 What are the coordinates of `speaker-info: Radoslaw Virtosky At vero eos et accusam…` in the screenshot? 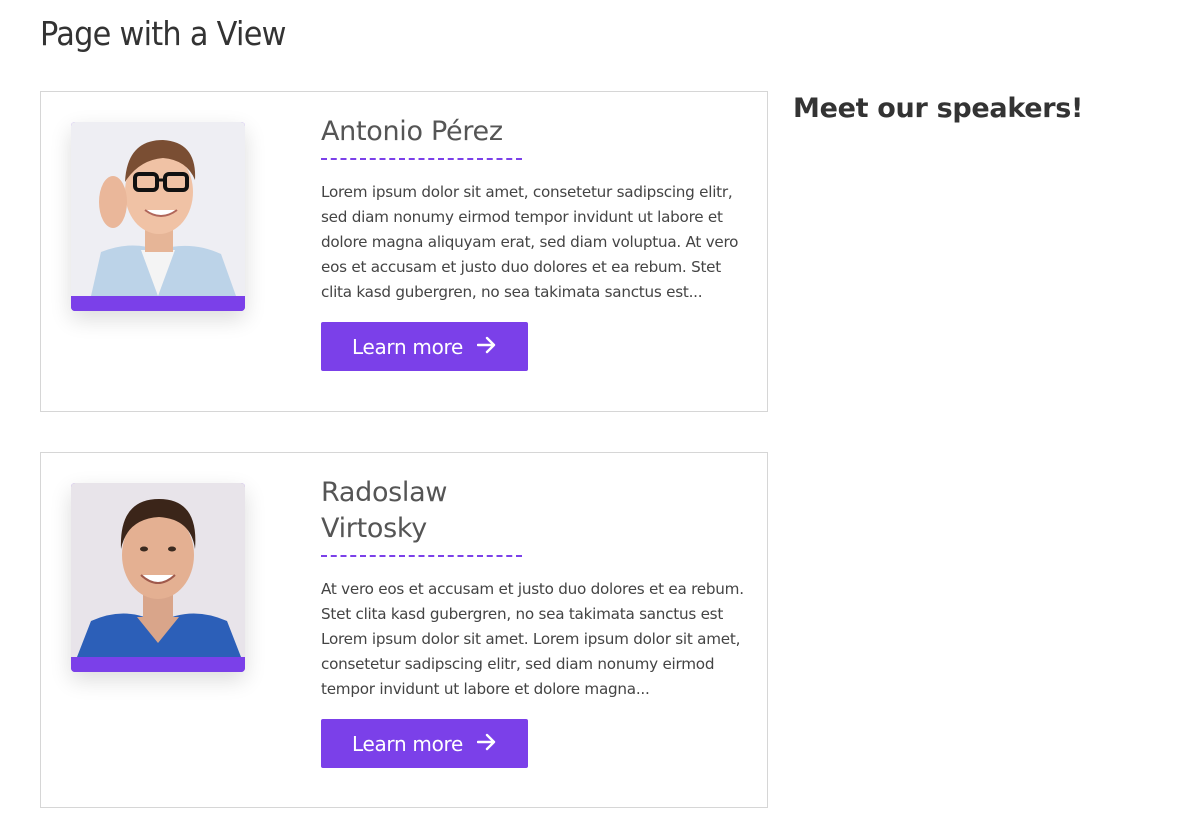 It's located at (535, 621).